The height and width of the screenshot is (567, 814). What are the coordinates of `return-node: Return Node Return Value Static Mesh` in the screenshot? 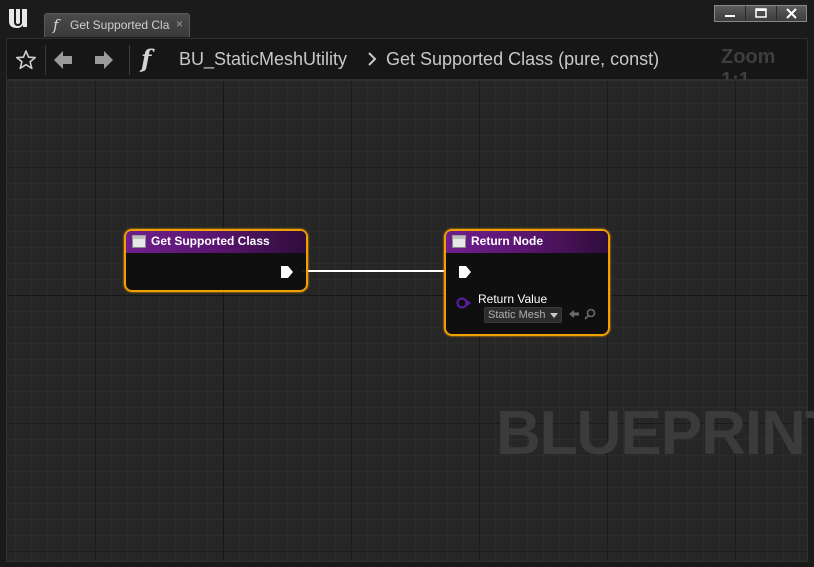 It's located at (527, 282).